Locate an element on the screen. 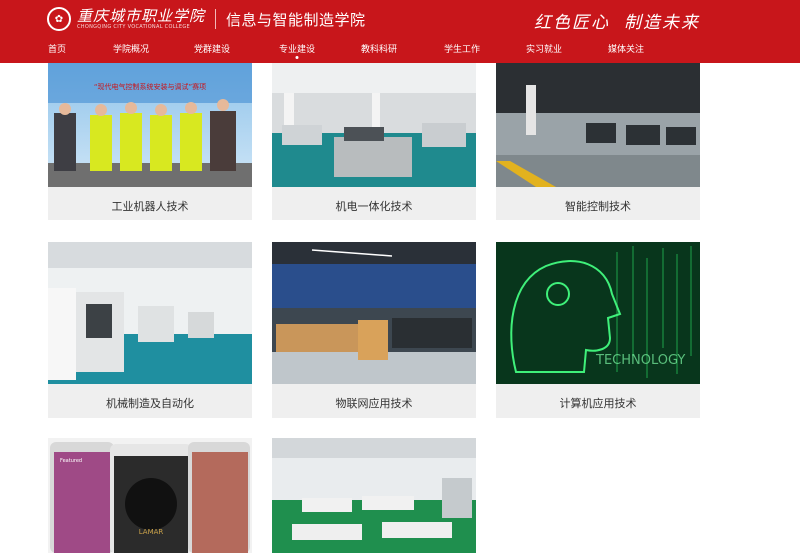 The image size is (800, 553). major-card-computer-applications: TECHNOLOGY 计算机应用技术 is located at coordinates (598, 330).